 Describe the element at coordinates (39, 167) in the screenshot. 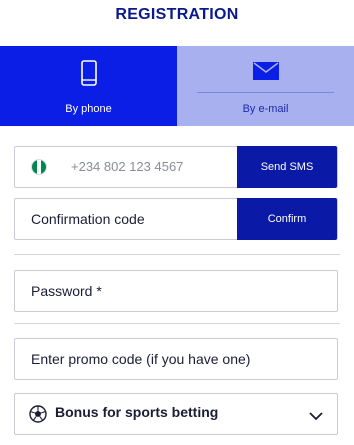

I see `nigeria-flag-icon` at that location.